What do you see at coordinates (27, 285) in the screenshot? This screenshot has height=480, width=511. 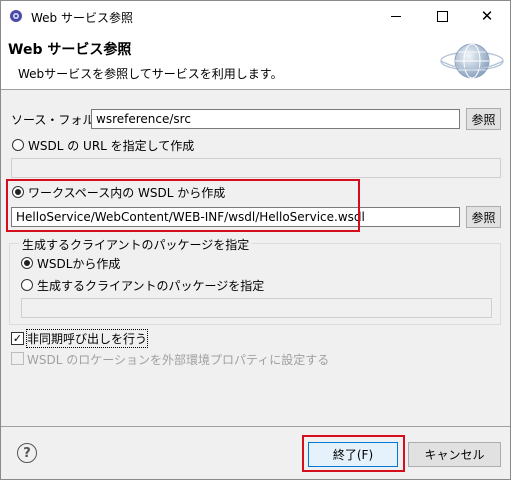 I see `package-specify-radio` at bounding box center [27, 285].